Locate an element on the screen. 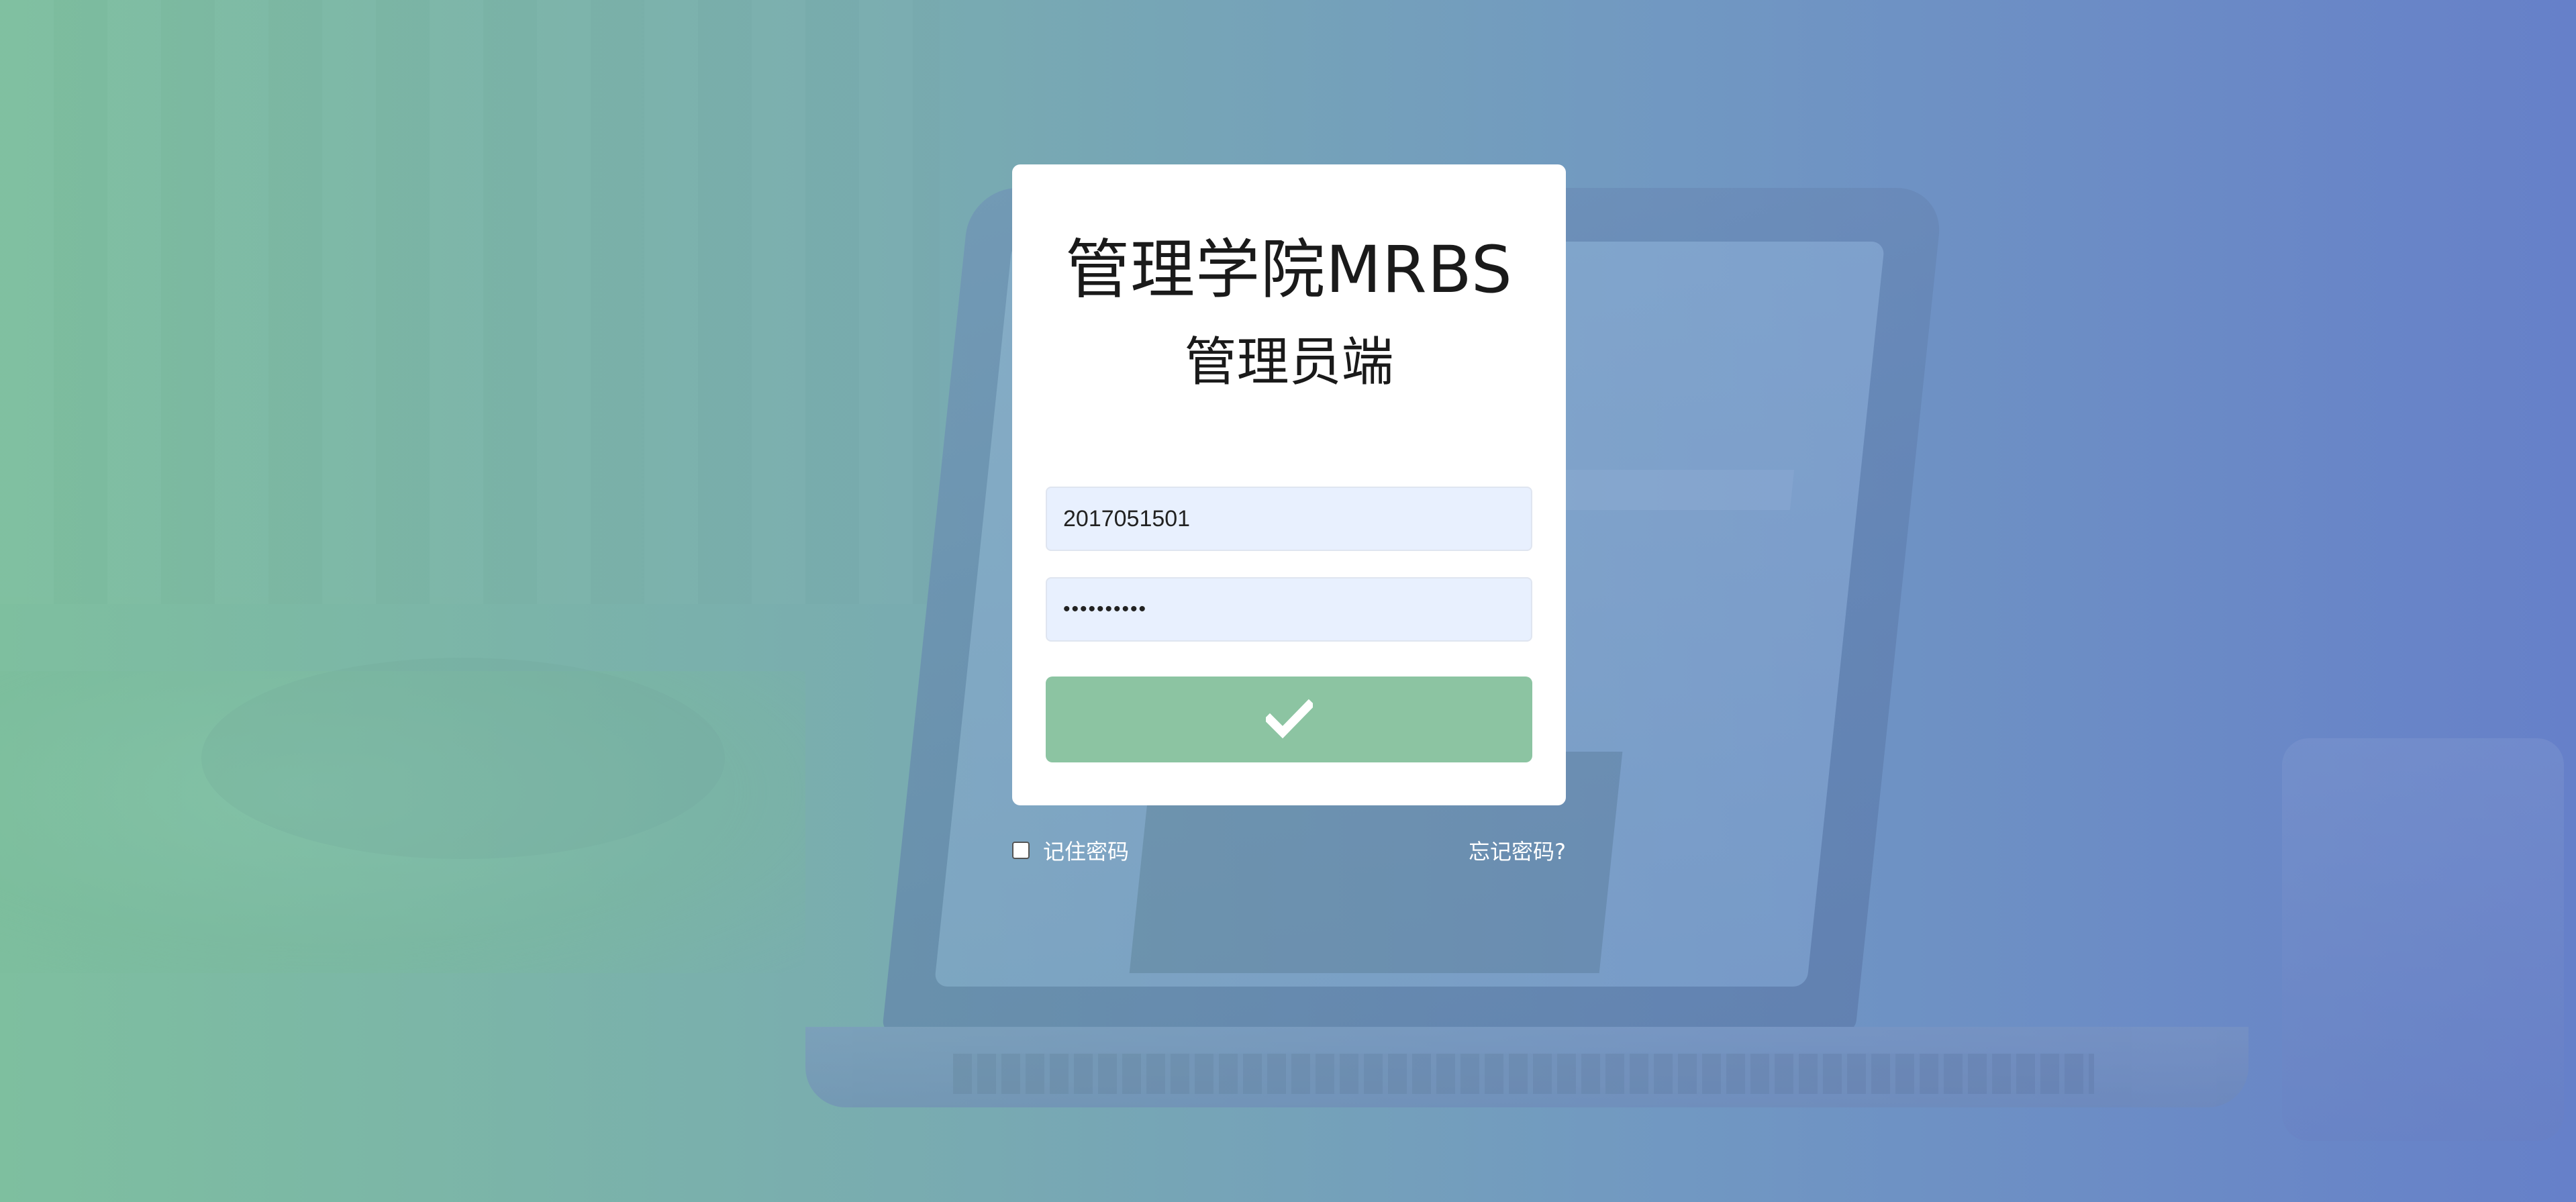 The height and width of the screenshot is (1202, 2576). background-object is located at coordinates (463, 758).